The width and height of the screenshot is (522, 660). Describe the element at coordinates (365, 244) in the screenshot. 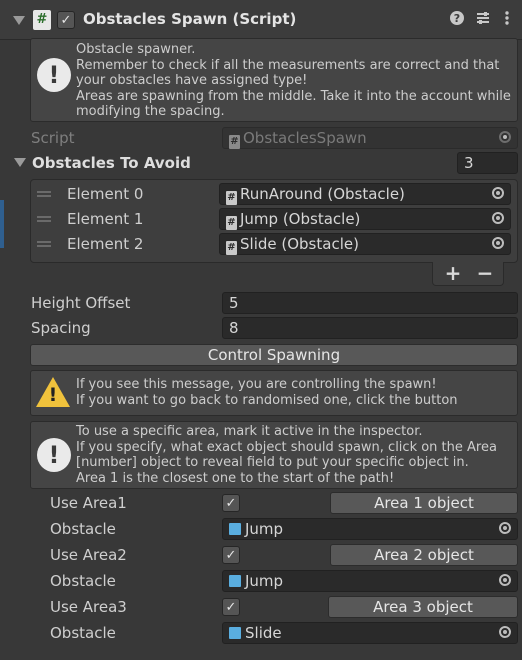

I see `element-2-field: # Slide (Obstacle)` at that location.